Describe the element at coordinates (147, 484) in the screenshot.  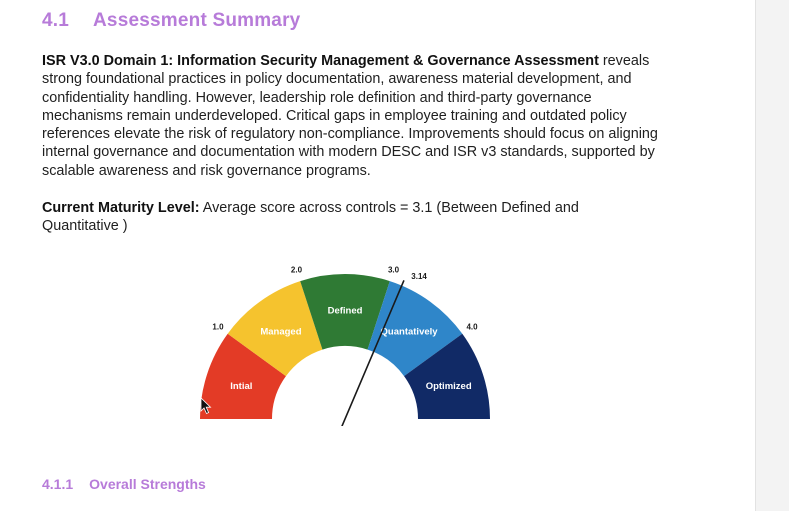
I see `subsection-title: Overall Strengths` at that location.